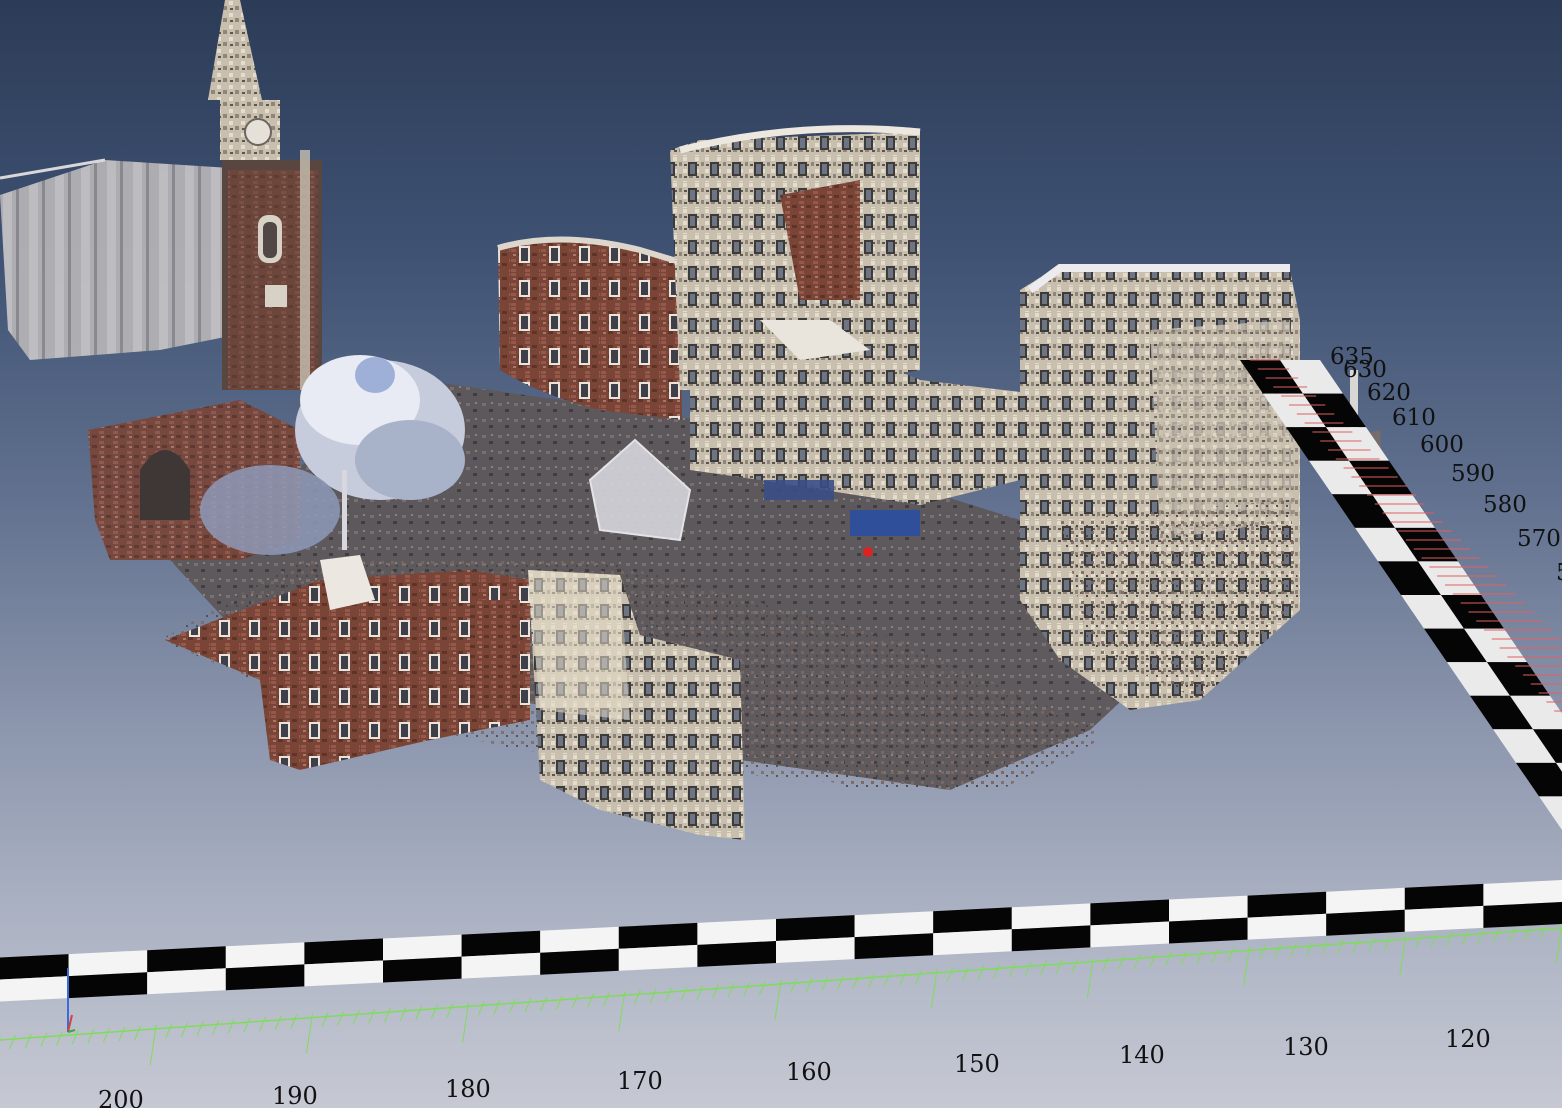  Describe the element at coordinates (121, 1097) in the screenshot. I see `x-axis-label: 200` at that location.